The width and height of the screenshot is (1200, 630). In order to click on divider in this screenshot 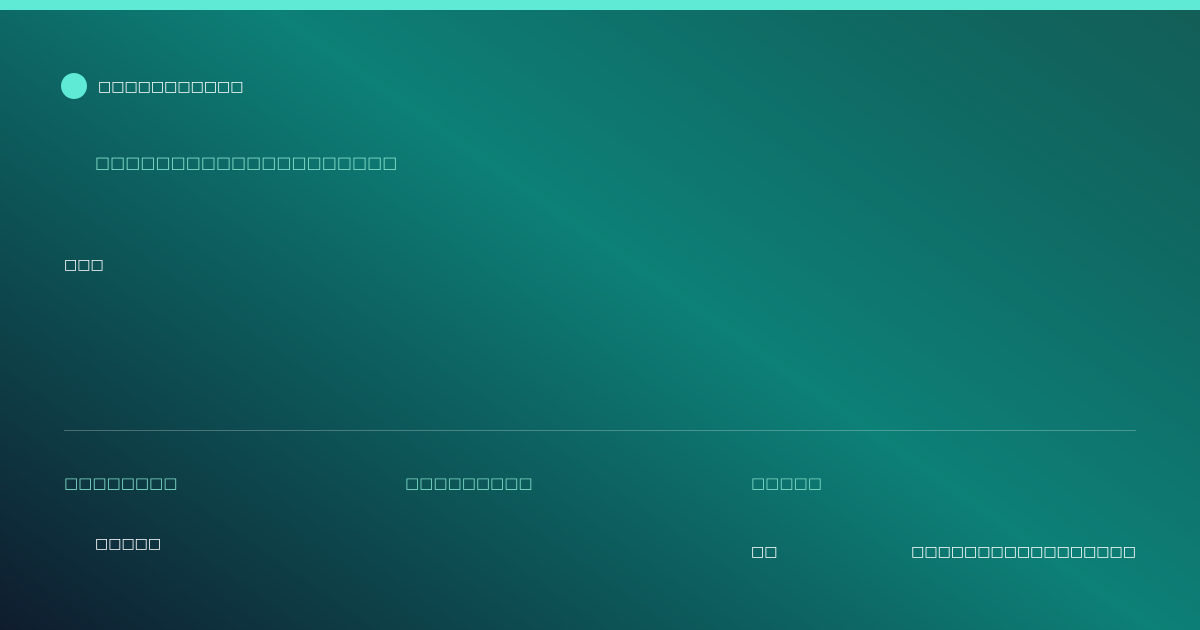, I will do `click(600, 430)`.